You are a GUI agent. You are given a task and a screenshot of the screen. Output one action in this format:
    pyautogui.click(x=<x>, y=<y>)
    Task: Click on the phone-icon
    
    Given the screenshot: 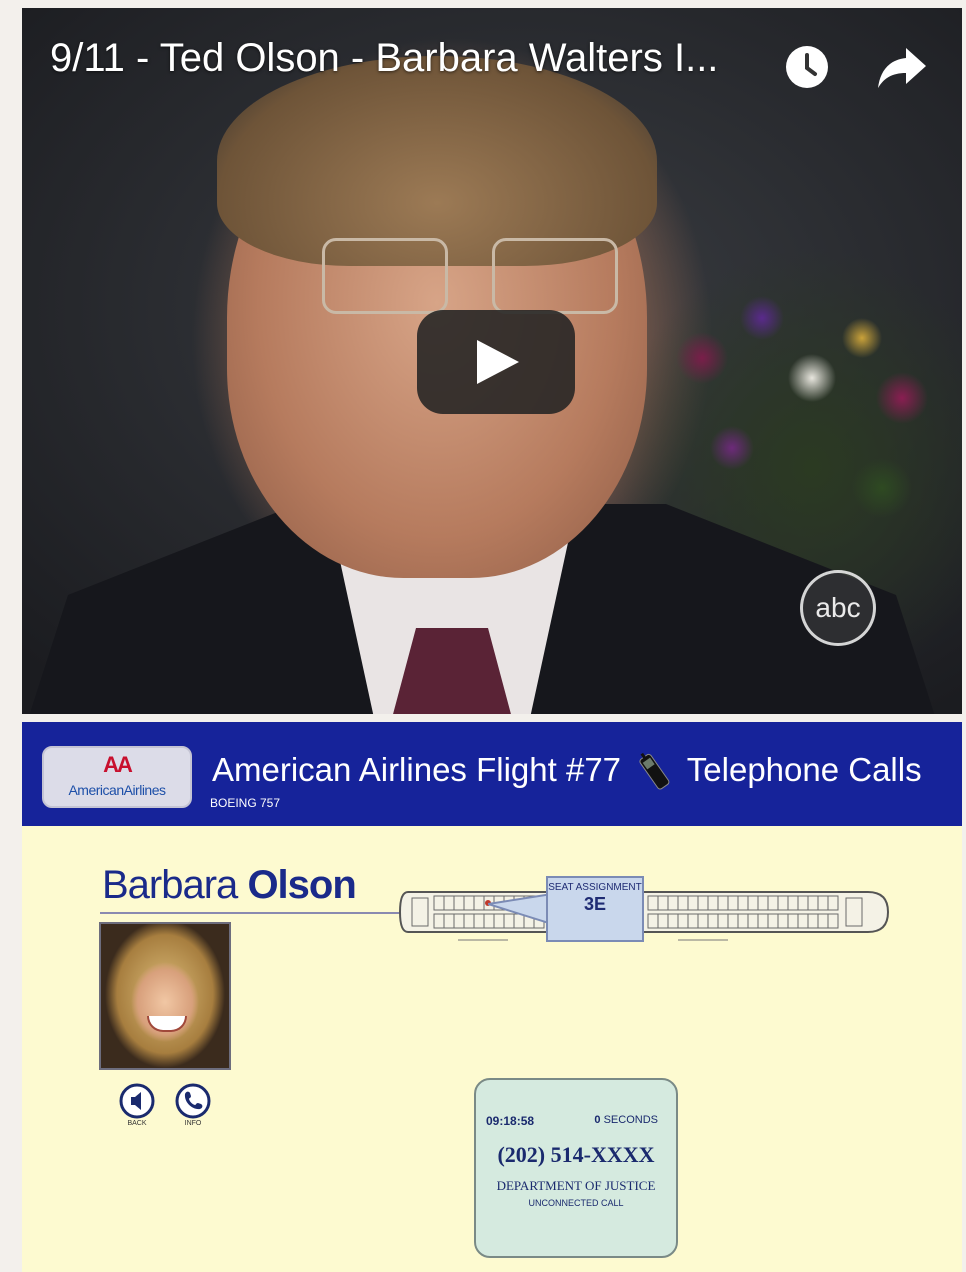 What is the action you would take?
    pyautogui.click(x=193, y=1101)
    